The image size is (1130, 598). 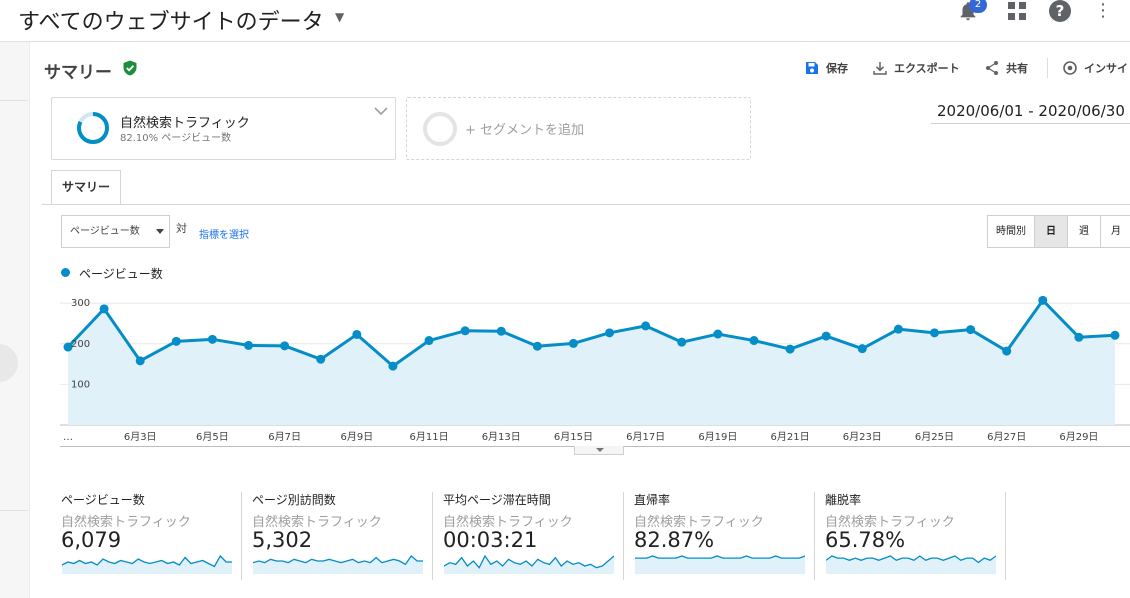 What do you see at coordinates (528, 535) in the screenshot?
I see `scorecard: 平均ページ滞在時間 自然検索トラフィック 00:03:21` at bounding box center [528, 535].